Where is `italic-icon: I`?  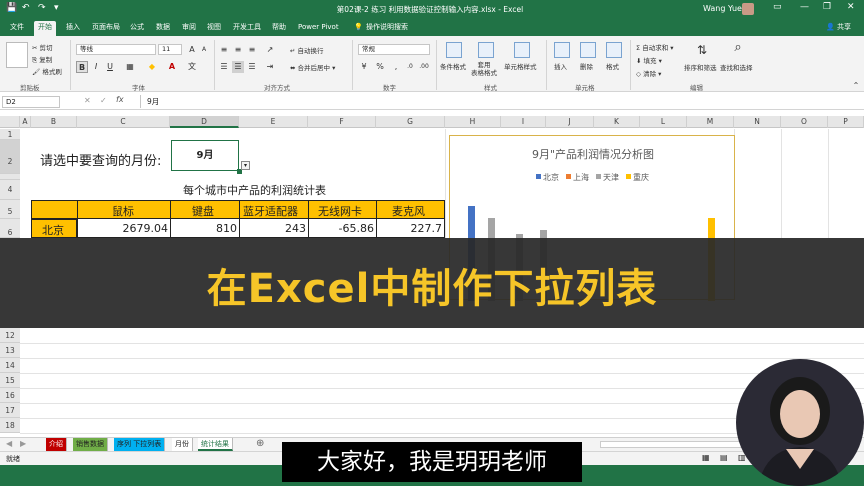
italic-icon: I is located at coordinates (96, 67).